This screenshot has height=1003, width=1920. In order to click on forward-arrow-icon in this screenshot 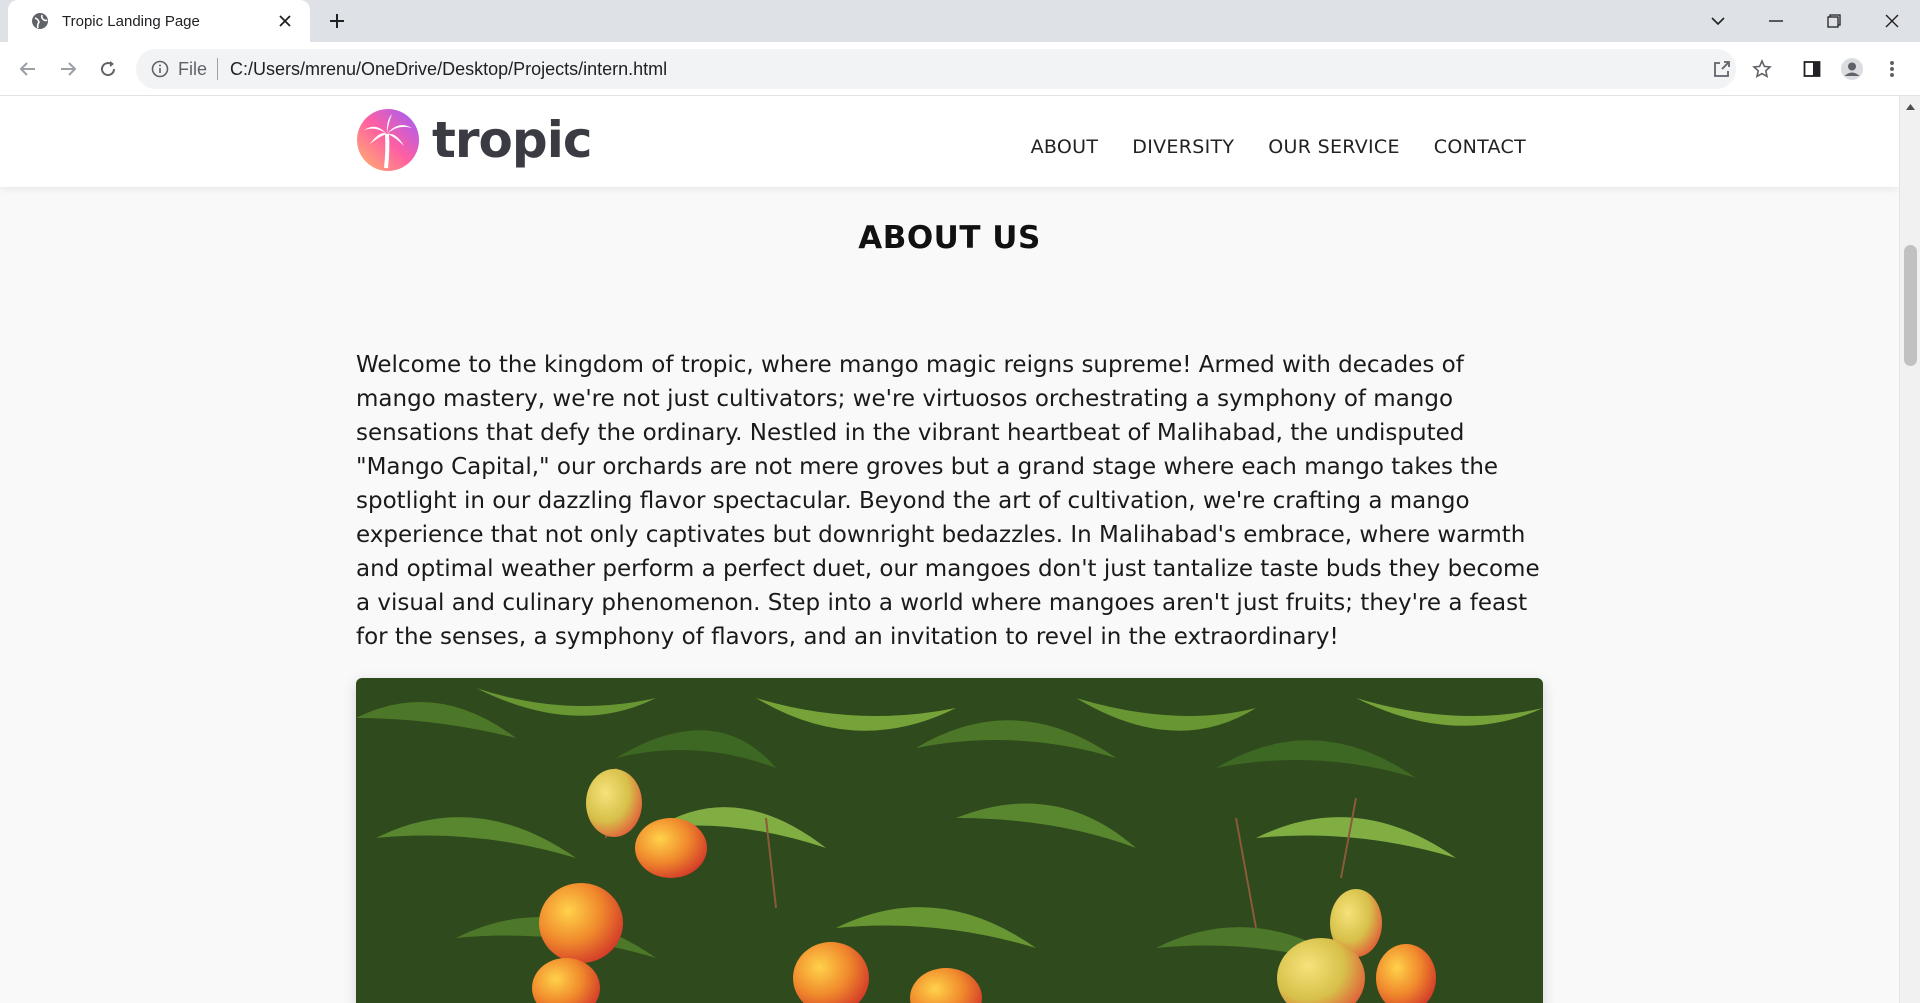, I will do `click(68, 69)`.